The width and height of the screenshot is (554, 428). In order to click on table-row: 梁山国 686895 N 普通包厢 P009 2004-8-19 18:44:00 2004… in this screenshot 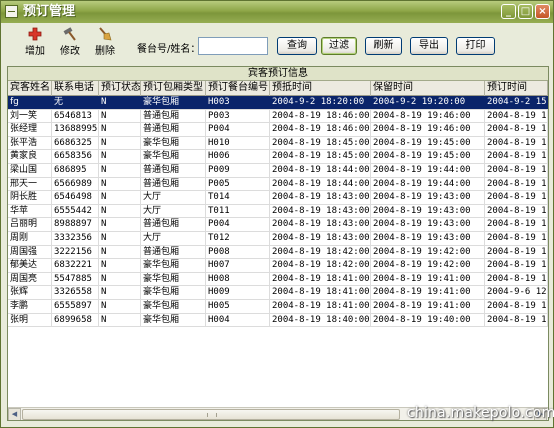, I will do `click(278, 170)`.